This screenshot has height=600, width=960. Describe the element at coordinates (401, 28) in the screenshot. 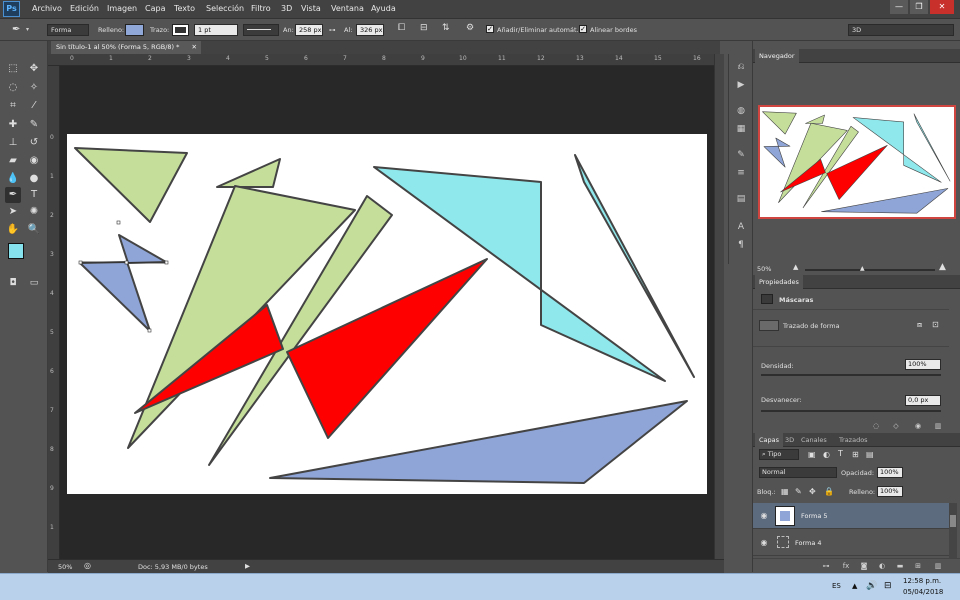

I see `path-operations-icon: ⧠` at that location.